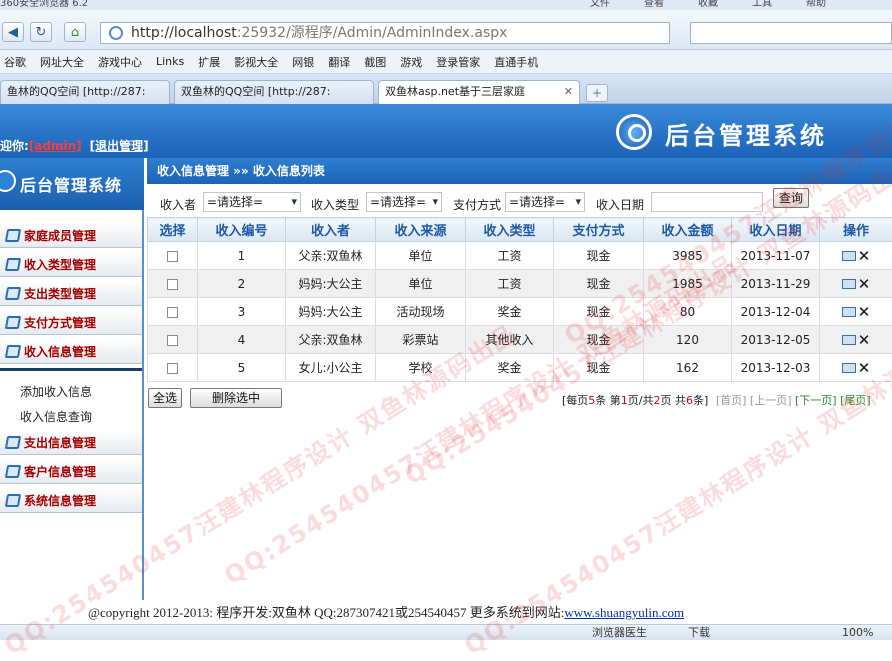 The height and width of the screenshot is (661, 892). Describe the element at coordinates (771, 400) in the screenshot. I see `pager-prev: [上一页]` at that location.